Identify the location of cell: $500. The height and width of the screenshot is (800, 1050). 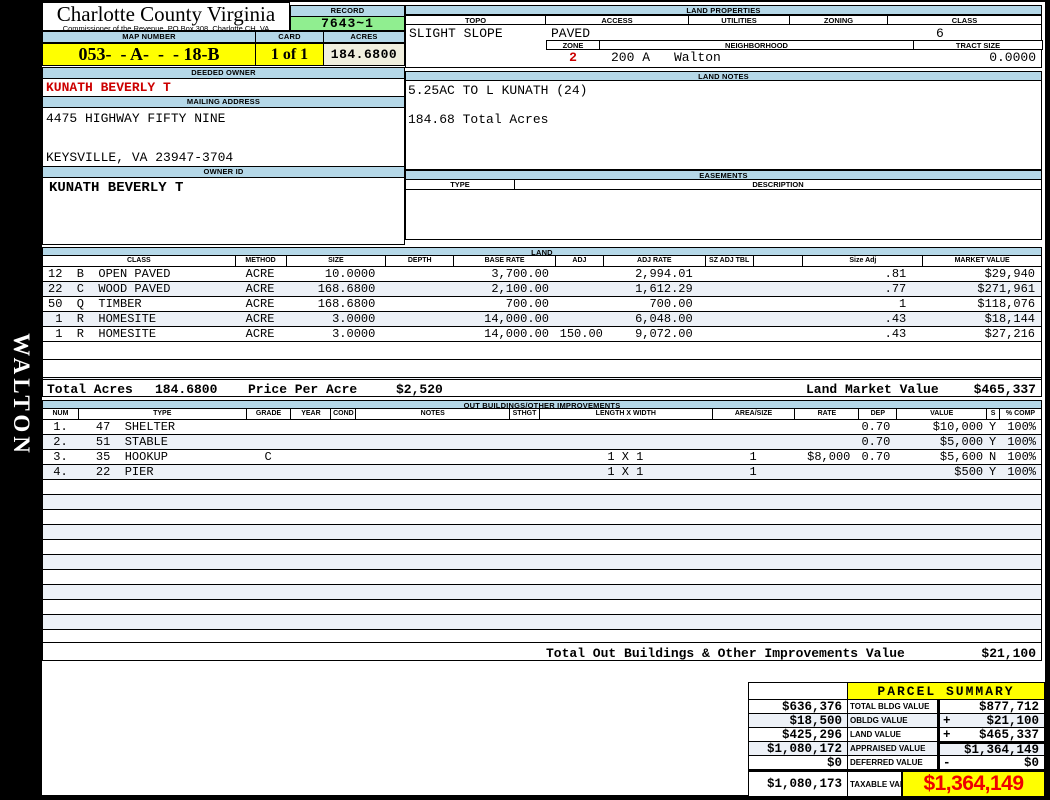
(969, 472).